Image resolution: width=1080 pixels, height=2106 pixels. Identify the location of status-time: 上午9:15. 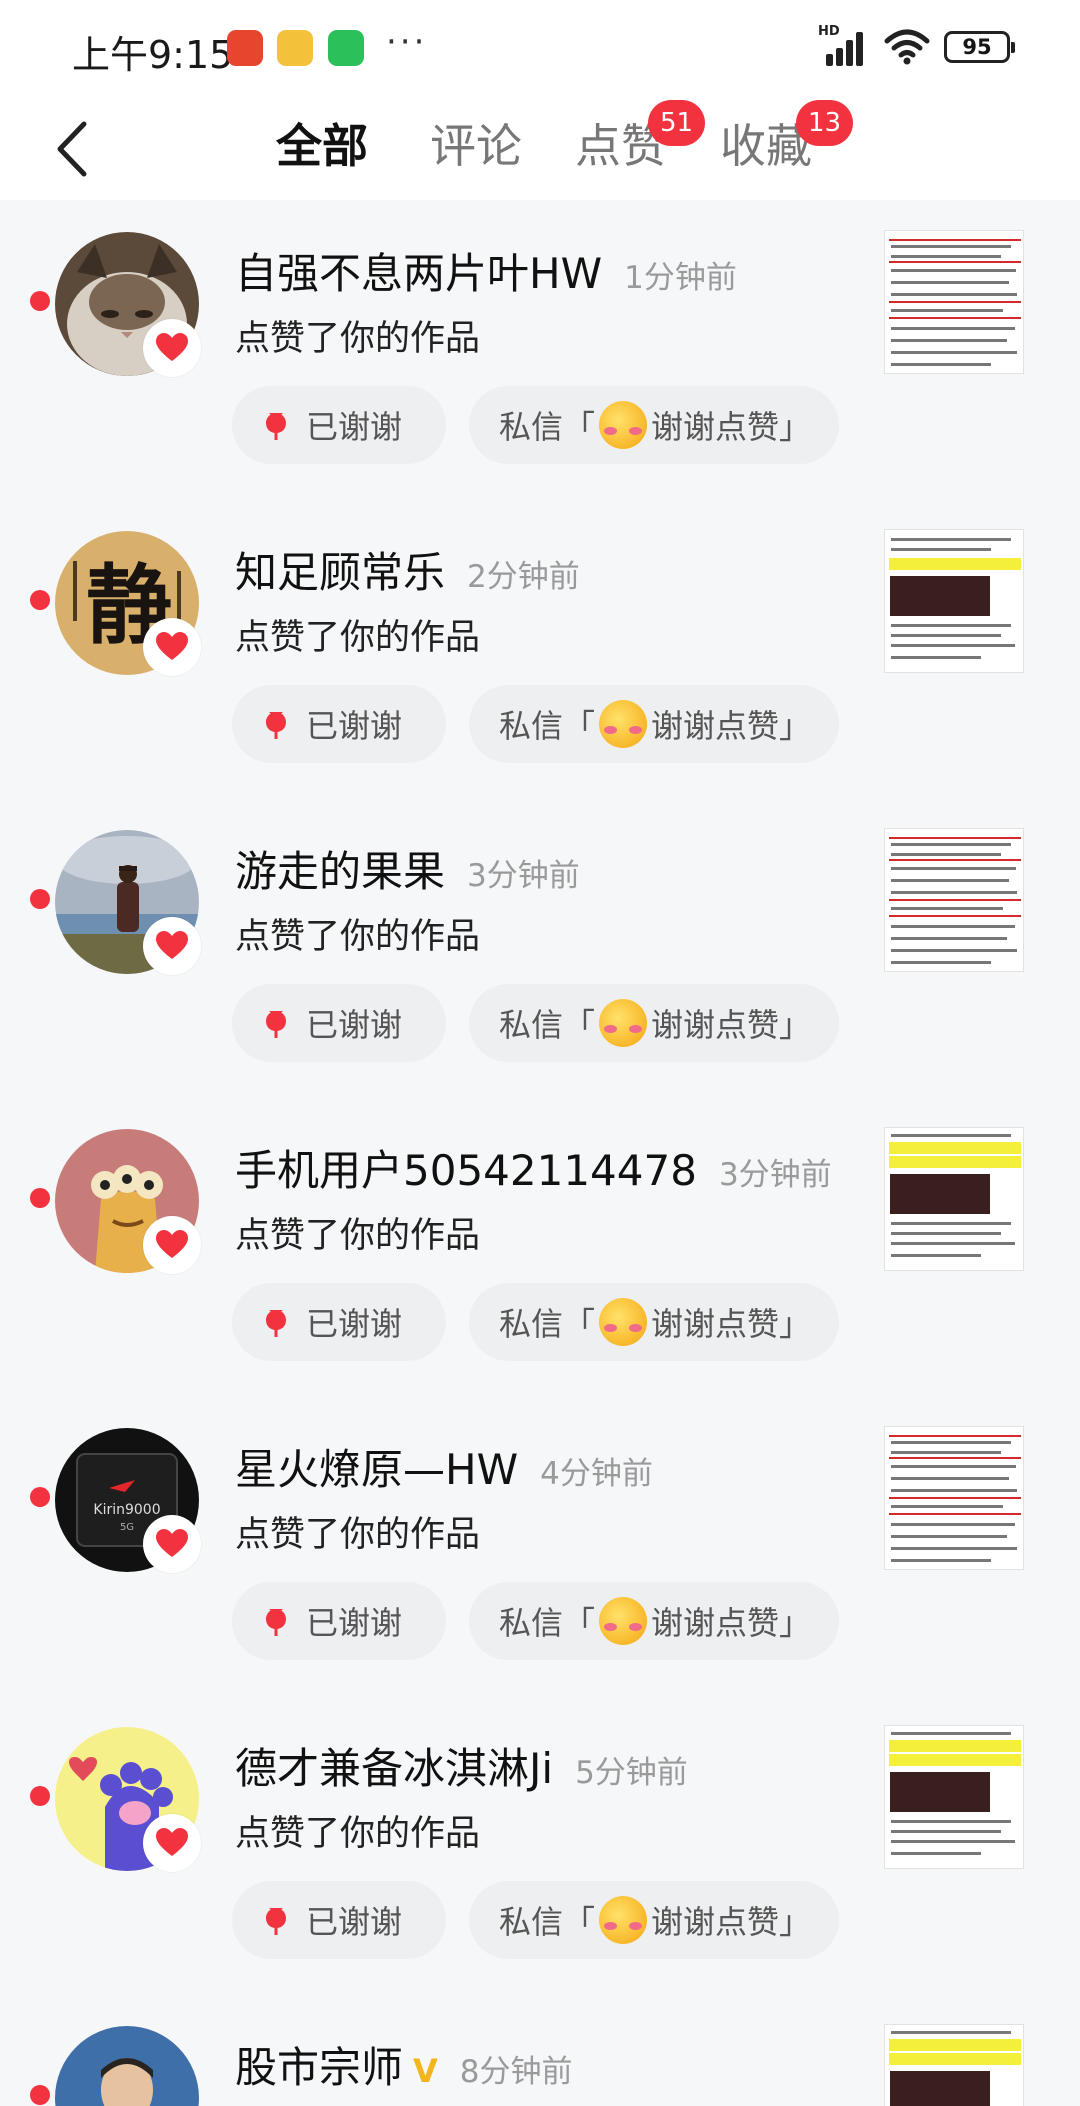
(153, 55).